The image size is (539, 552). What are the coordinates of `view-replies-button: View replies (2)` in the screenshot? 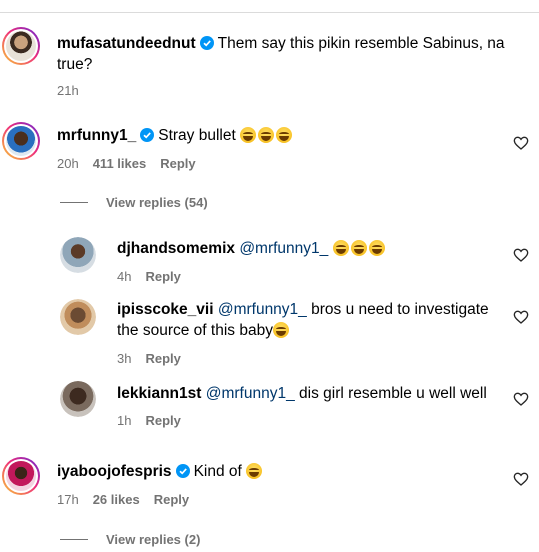 It's located at (130, 539).